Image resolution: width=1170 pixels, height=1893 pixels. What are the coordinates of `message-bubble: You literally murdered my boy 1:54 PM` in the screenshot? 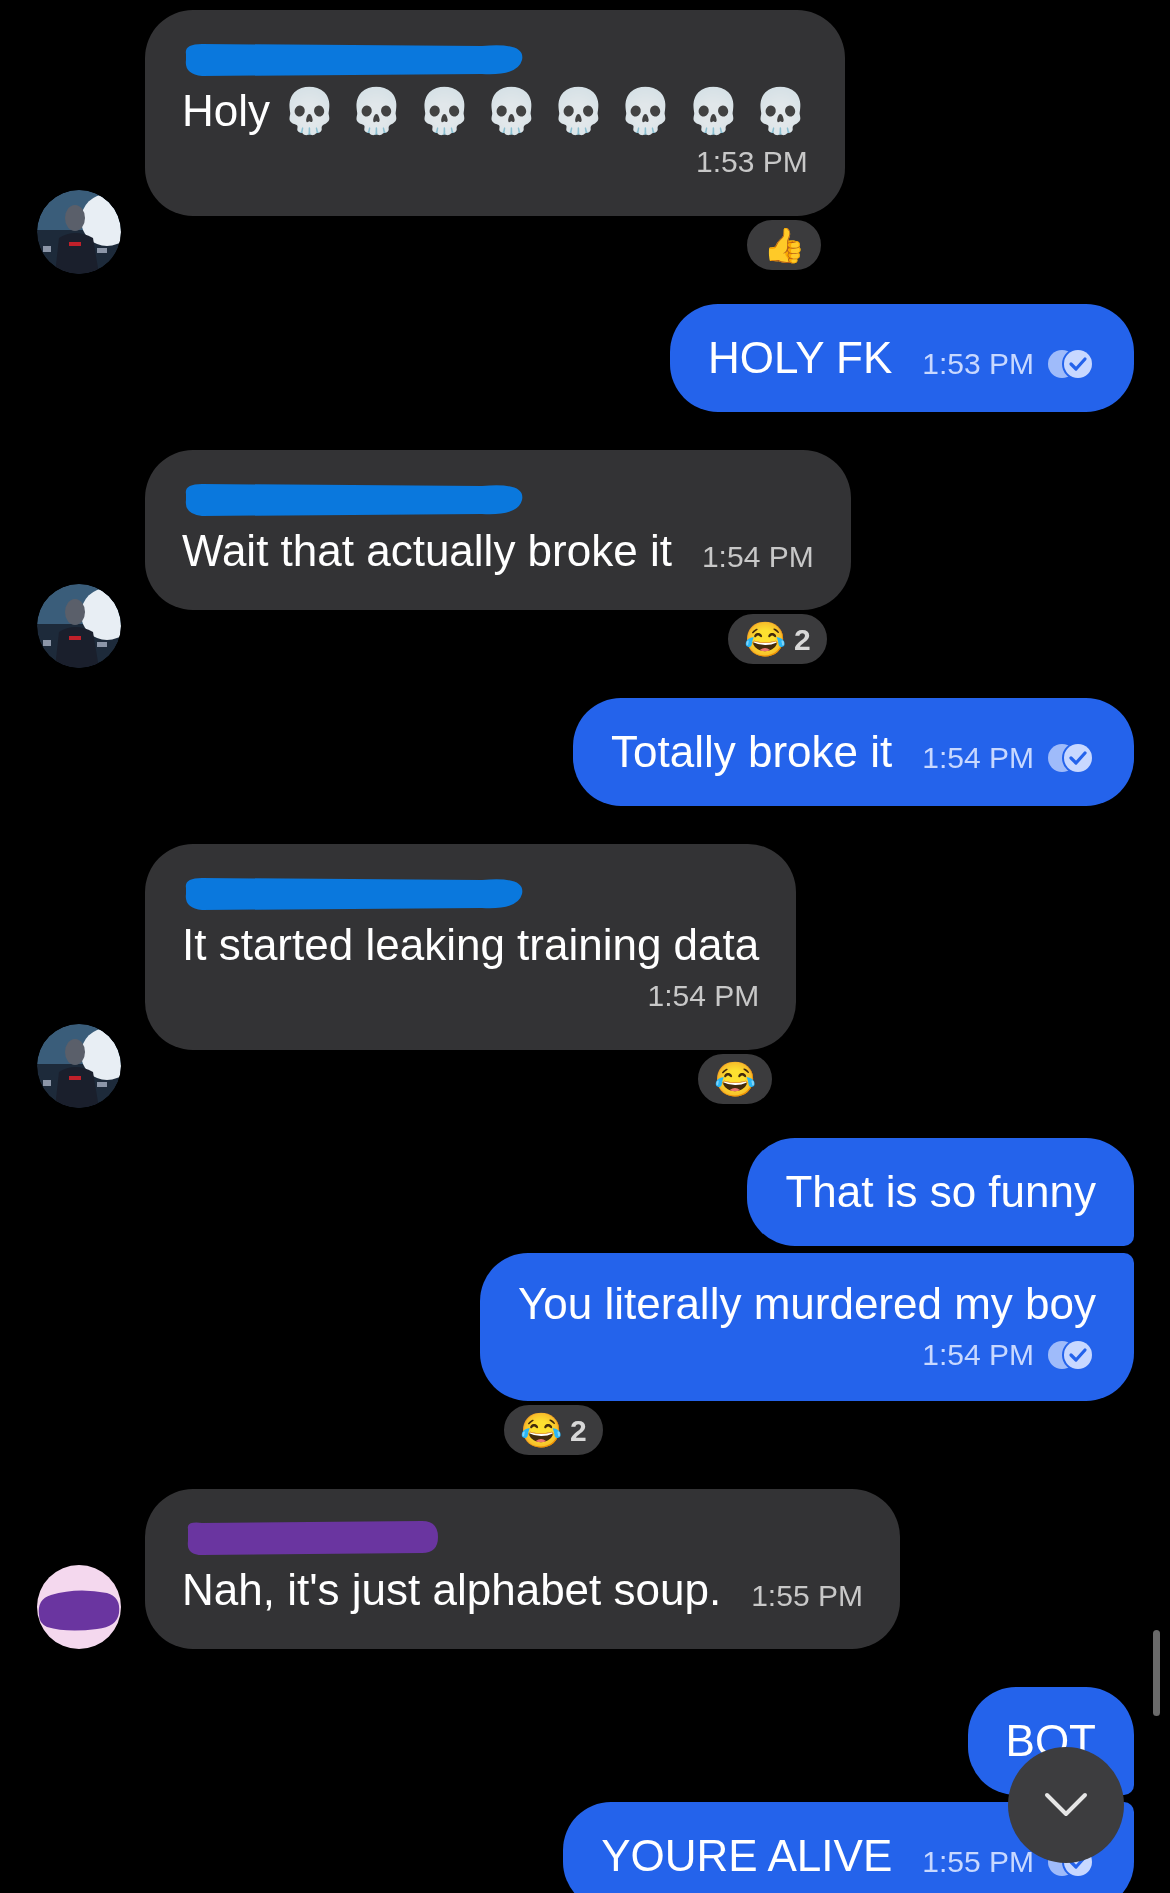 It's located at (807, 1327).